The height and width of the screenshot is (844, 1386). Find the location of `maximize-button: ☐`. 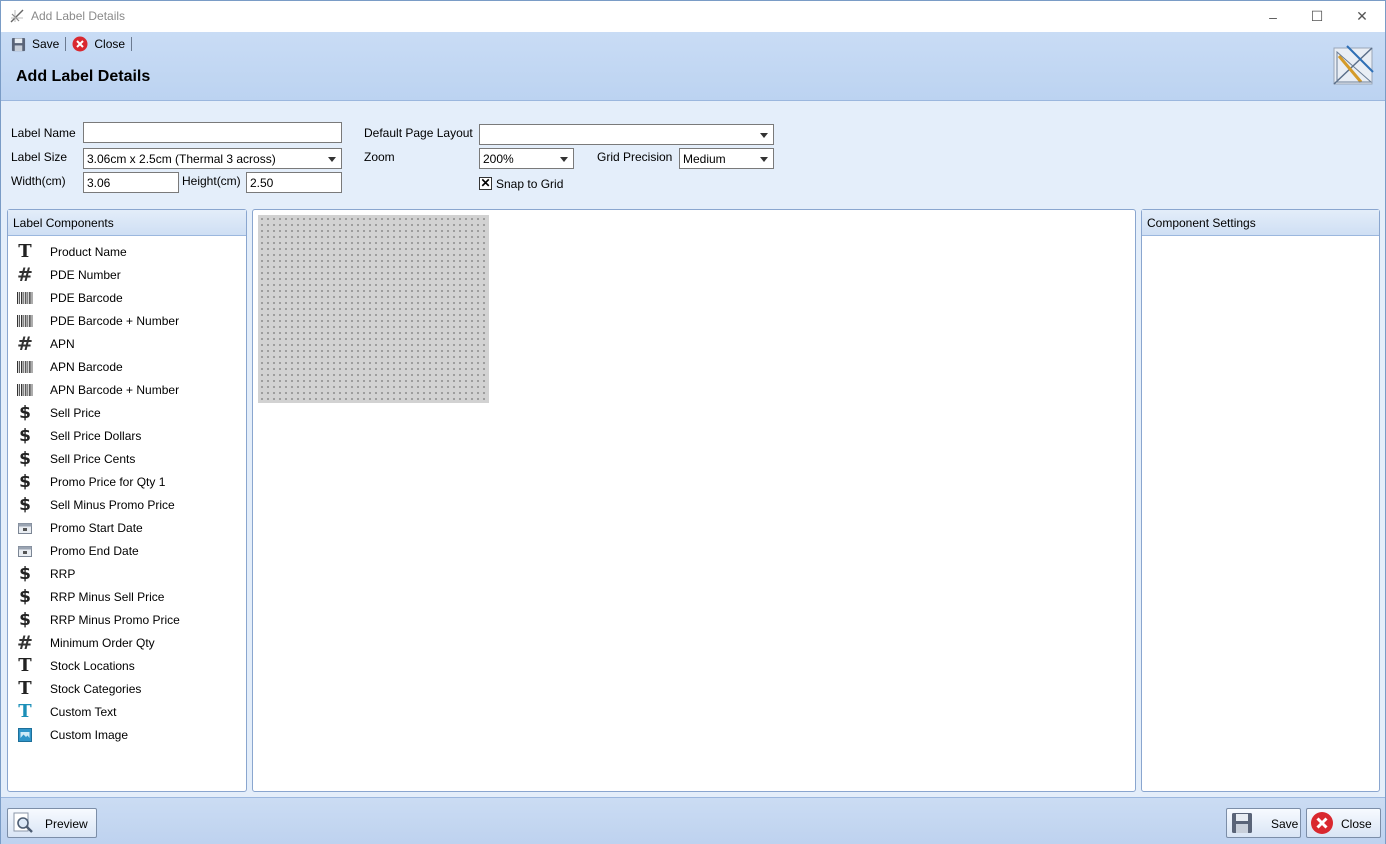

maximize-button: ☐ is located at coordinates (1317, 16).